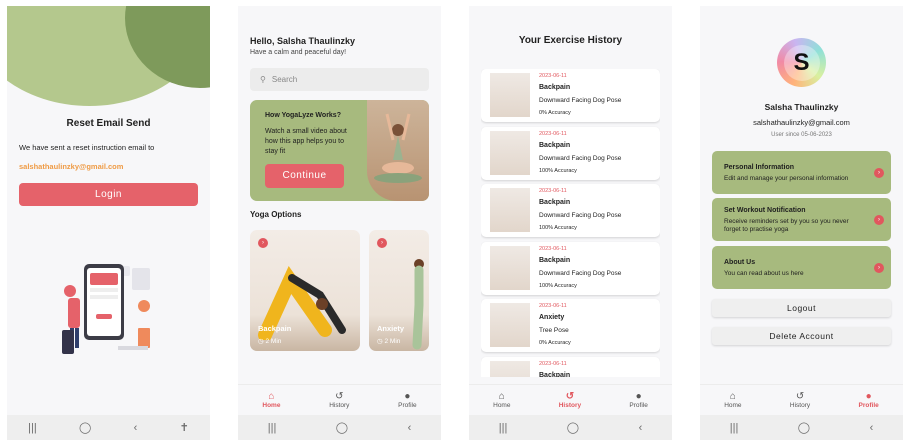  What do you see at coordinates (303, 41) in the screenshot?
I see `greeting: Hello, Salsha Thaulinzky` at bounding box center [303, 41].